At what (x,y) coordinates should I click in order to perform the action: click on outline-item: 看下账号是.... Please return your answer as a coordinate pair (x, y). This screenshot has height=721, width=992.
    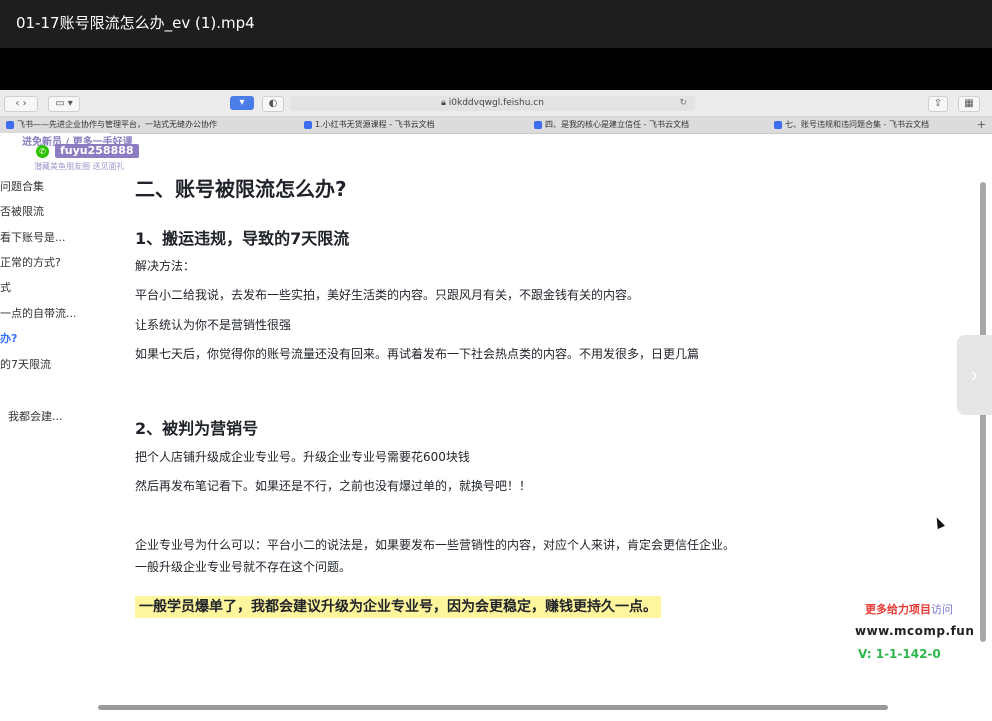
    Looking at the image, I should click on (33, 237).